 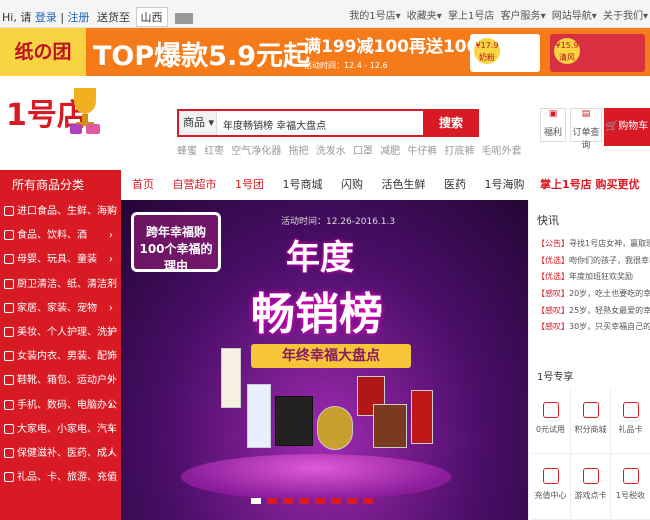 I want to click on nav-global: 1号海购, so click(x=505, y=185).